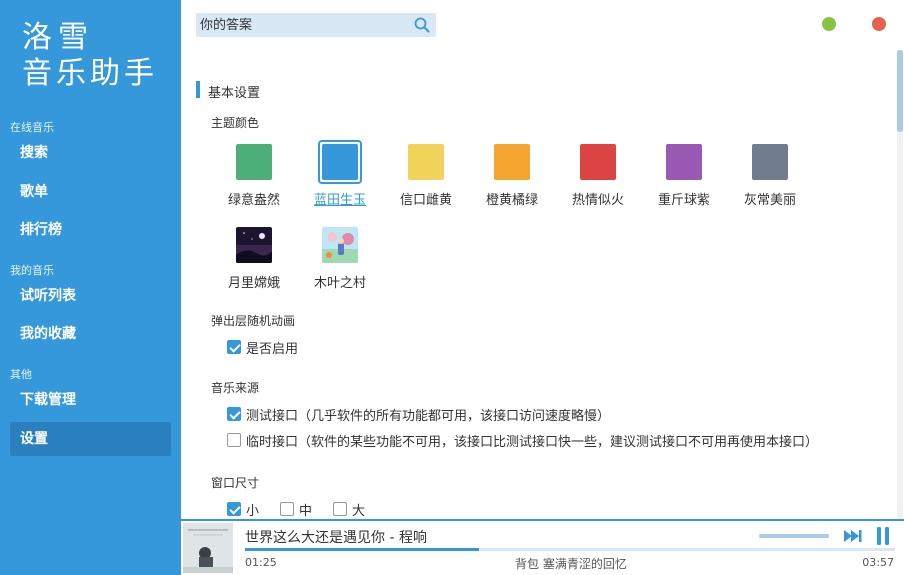  What do you see at coordinates (425, 200) in the screenshot?
I see `theme-name: 信口雌黄` at bounding box center [425, 200].